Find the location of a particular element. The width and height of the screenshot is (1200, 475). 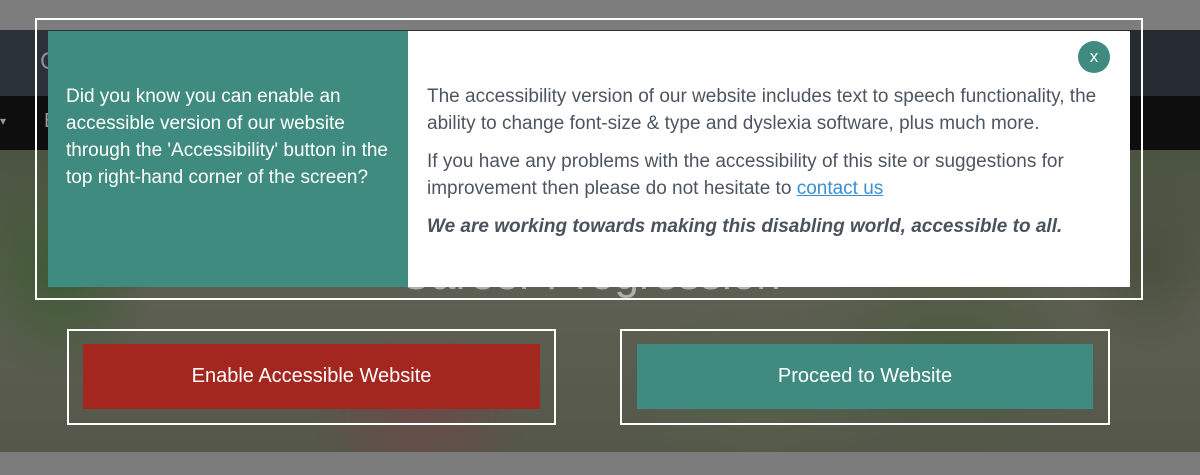

contact-us-link: contact us is located at coordinates (840, 188).